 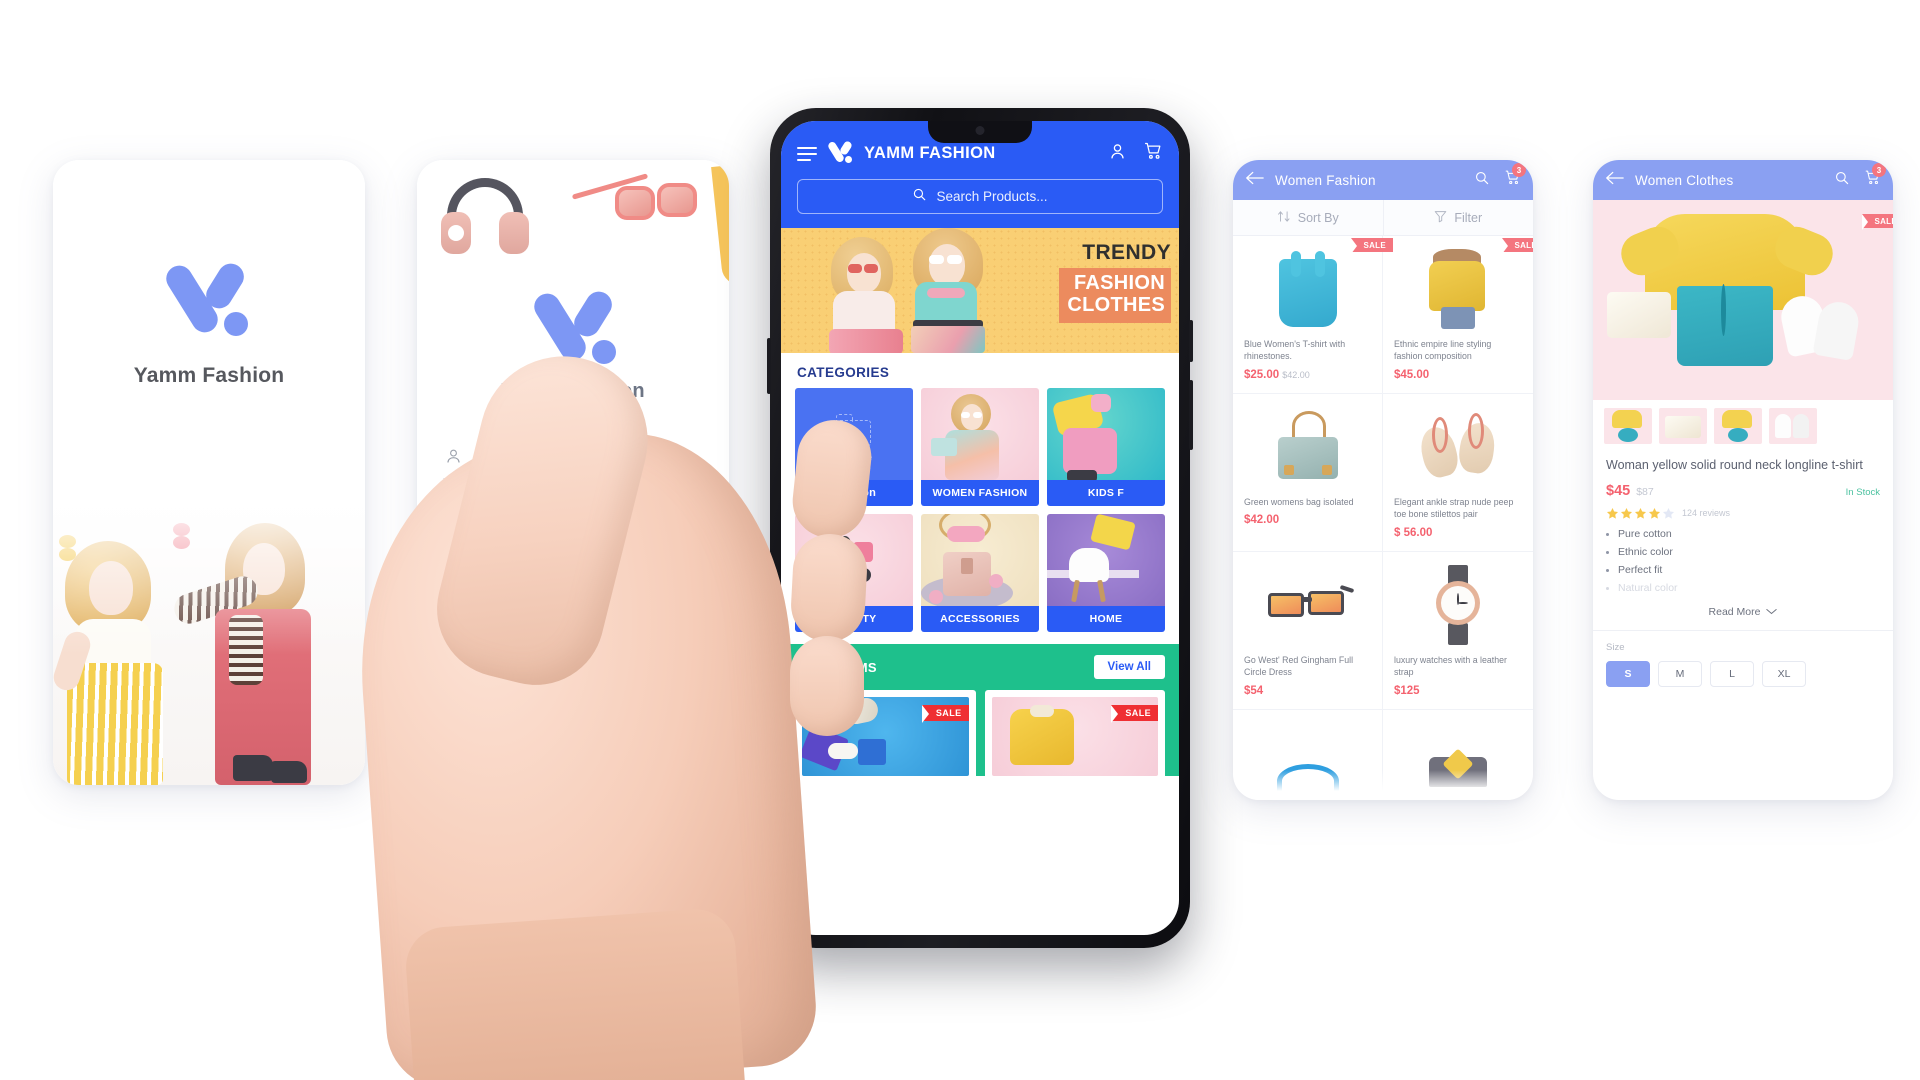 What do you see at coordinates (1119, 283) in the screenshot?
I see `banner-line-2: FASHION` at bounding box center [1119, 283].